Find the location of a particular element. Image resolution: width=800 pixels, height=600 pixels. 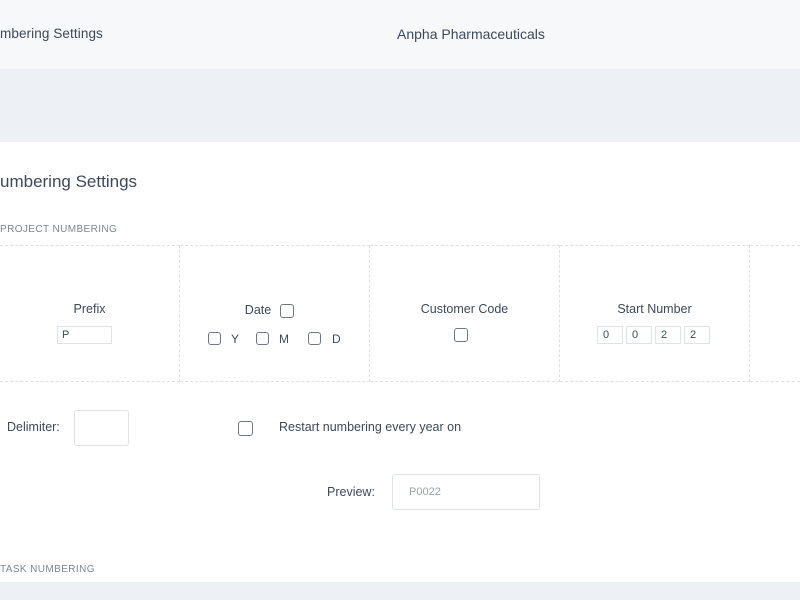

prefix-input: P is located at coordinates (84, 335).